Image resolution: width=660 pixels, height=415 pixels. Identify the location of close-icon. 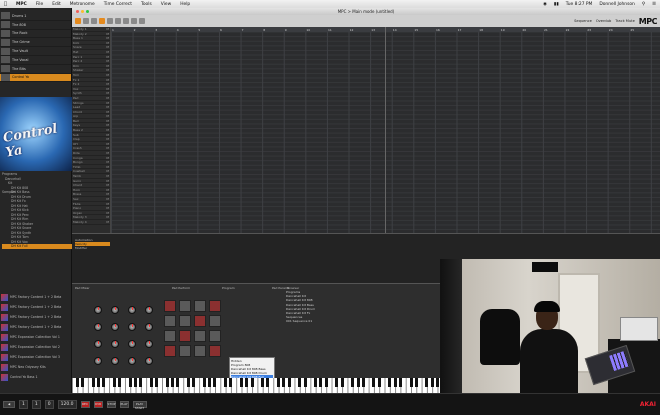
(77, 11).